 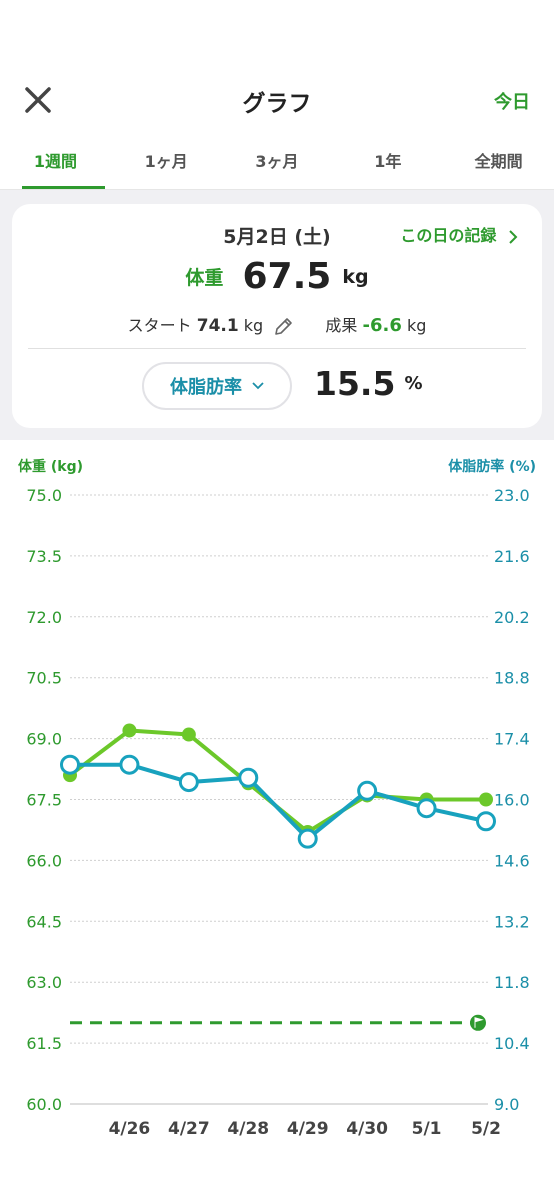 What do you see at coordinates (512, 800) in the screenshot?
I see `right-tick-label: 16.0` at bounding box center [512, 800].